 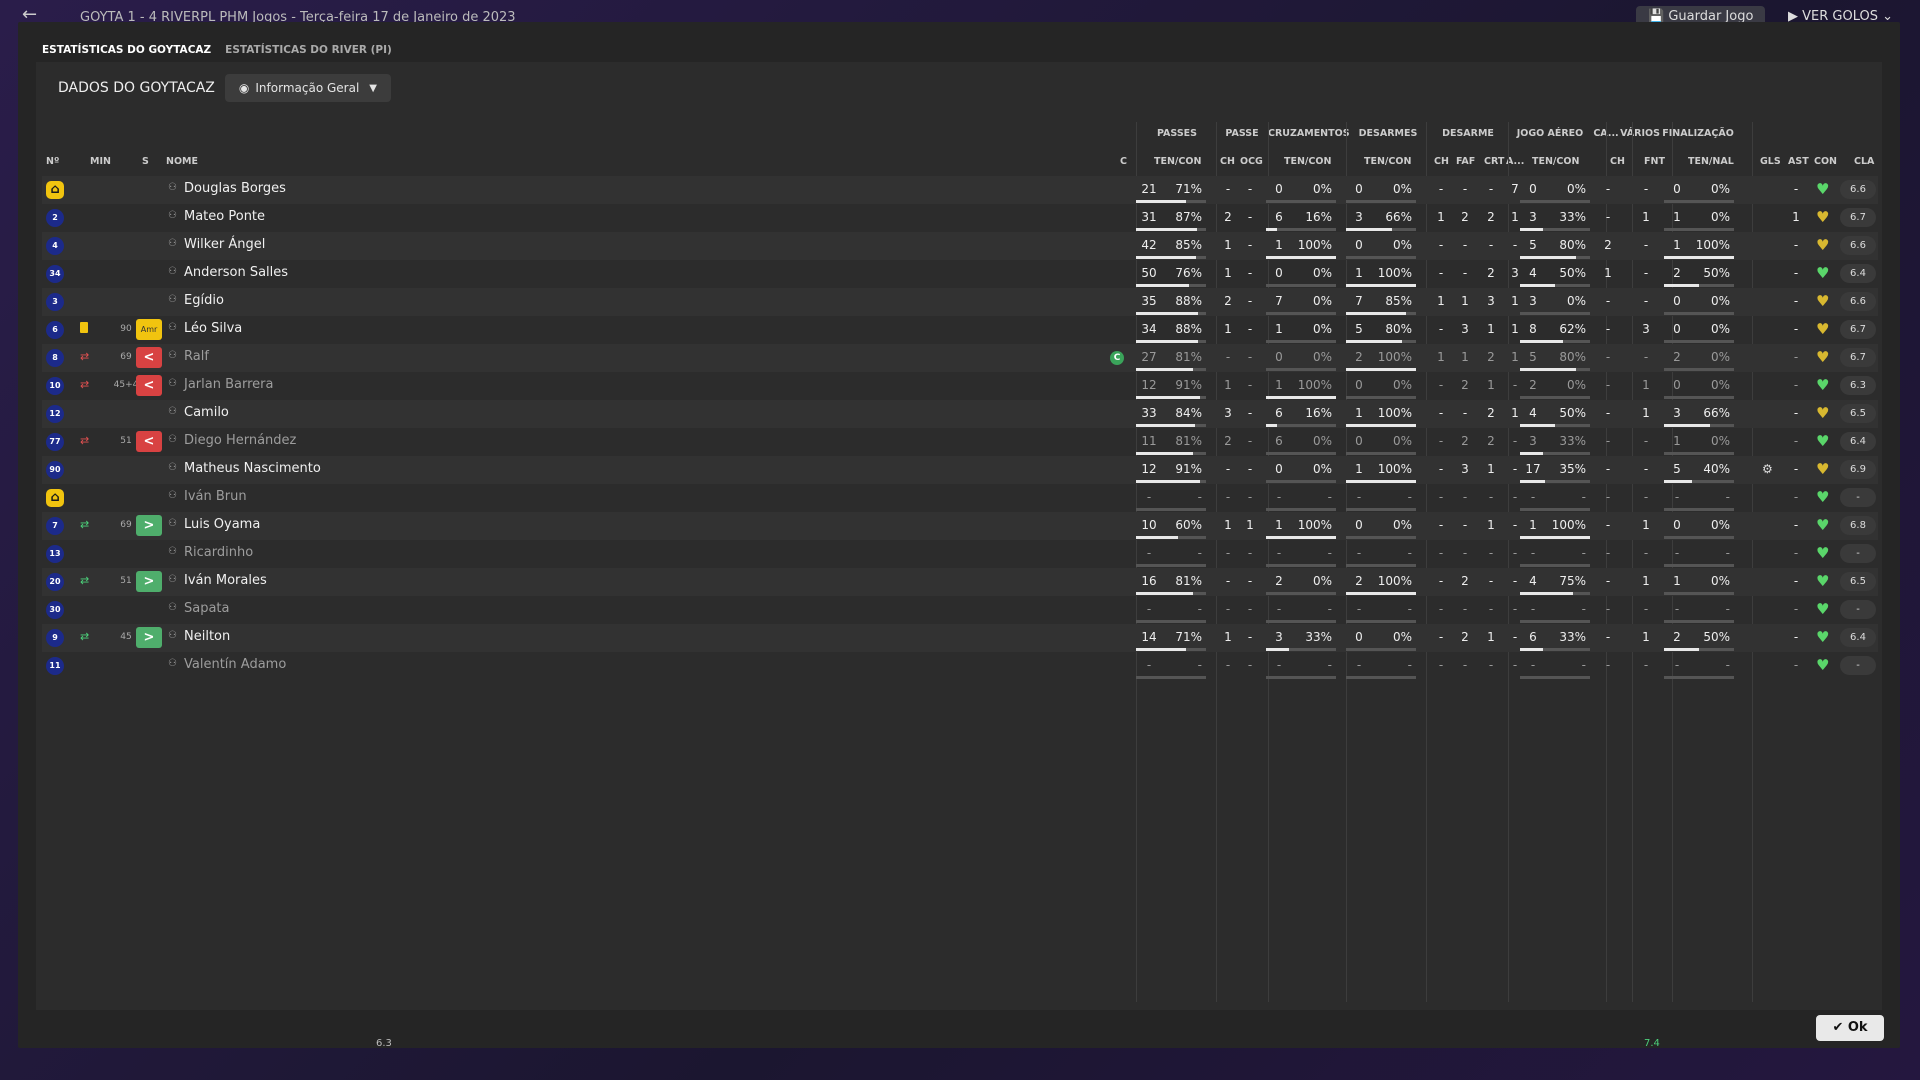 What do you see at coordinates (85, 636) in the screenshot?
I see `sub-in-icon: ⇄` at bounding box center [85, 636].